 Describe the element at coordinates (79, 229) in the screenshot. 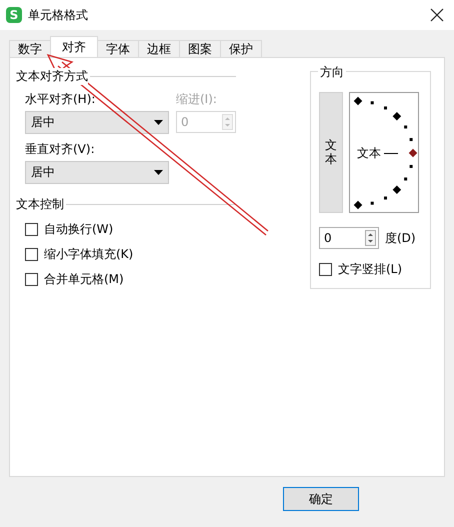

I see `checkbox-label: 自动换行(W)` at that location.